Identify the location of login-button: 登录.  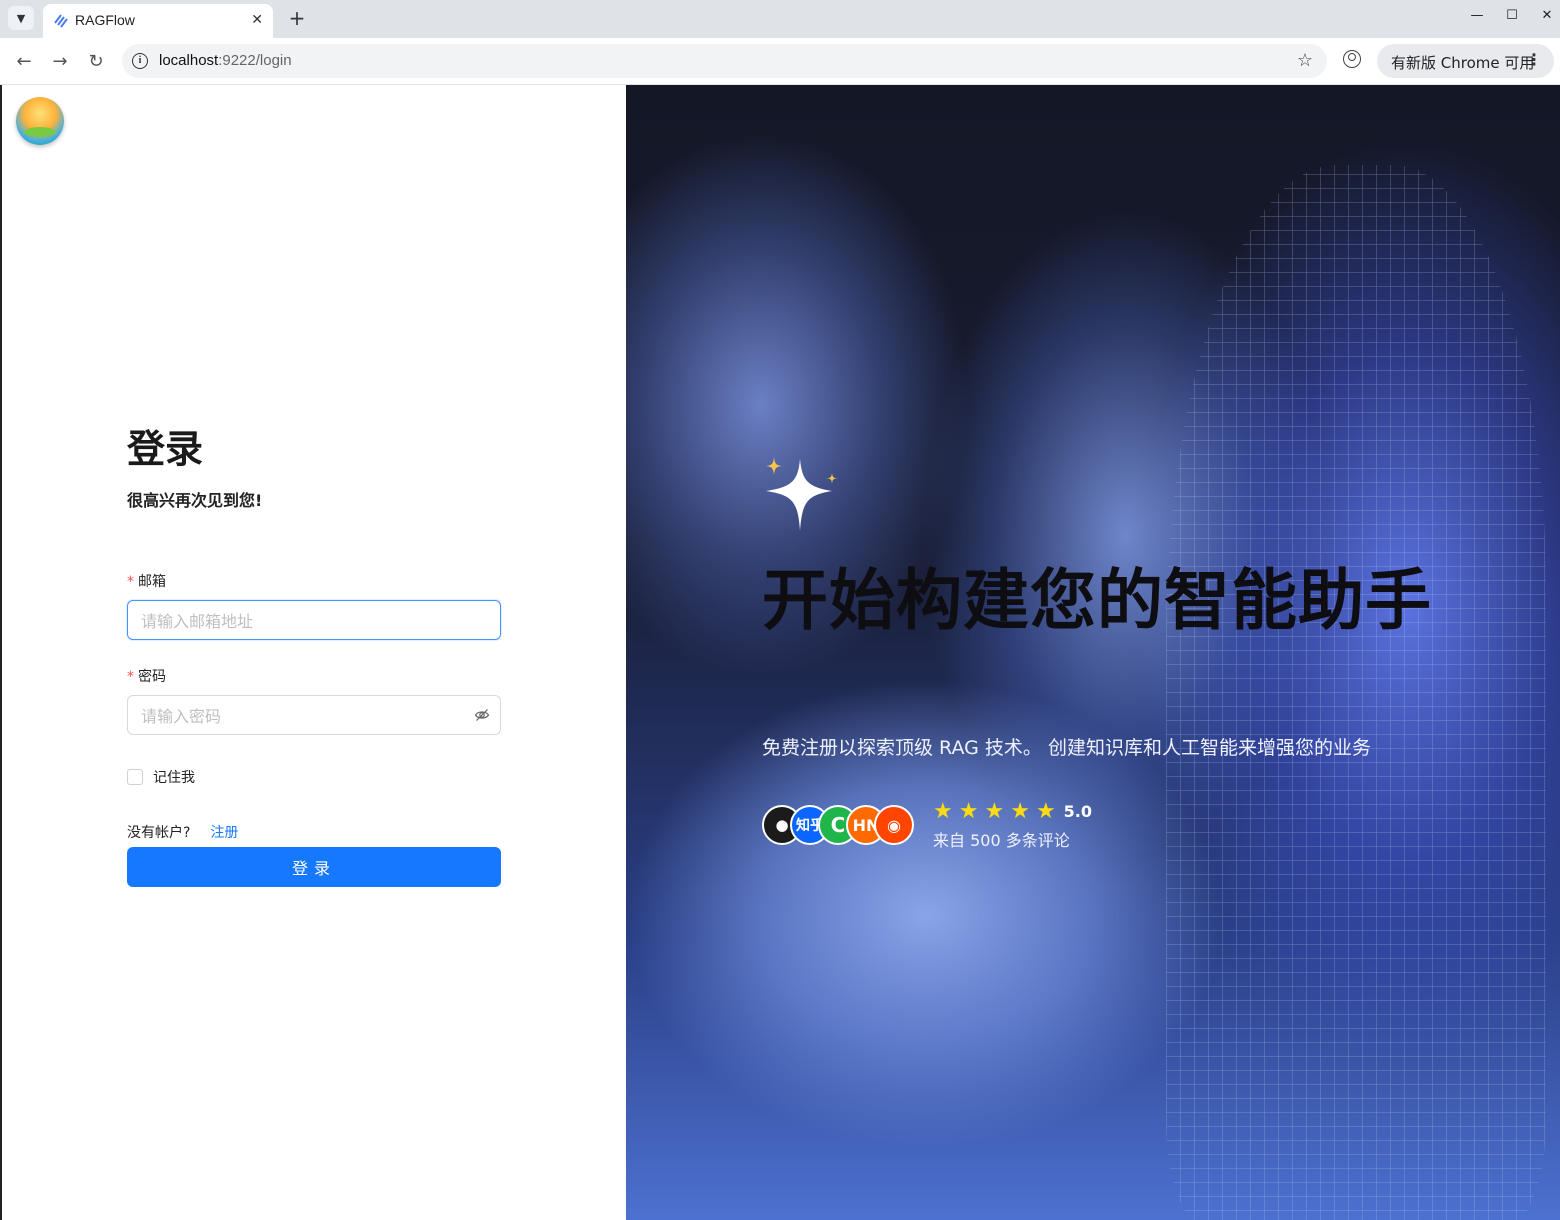
(314, 867).